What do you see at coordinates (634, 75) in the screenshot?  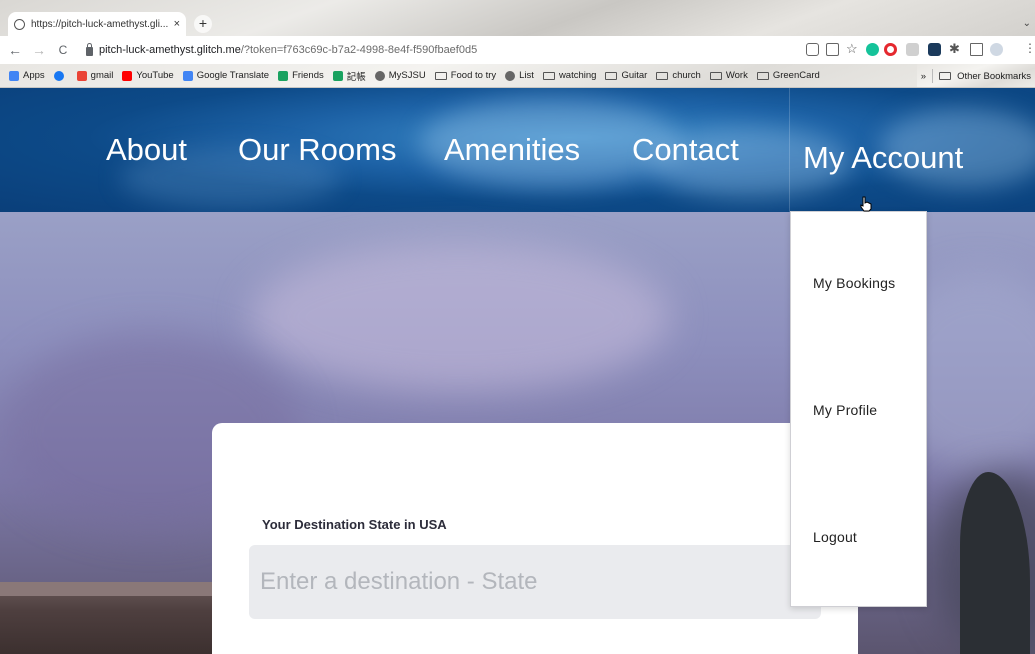 I see `bookmark-label: Guitar` at bounding box center [634, 75].